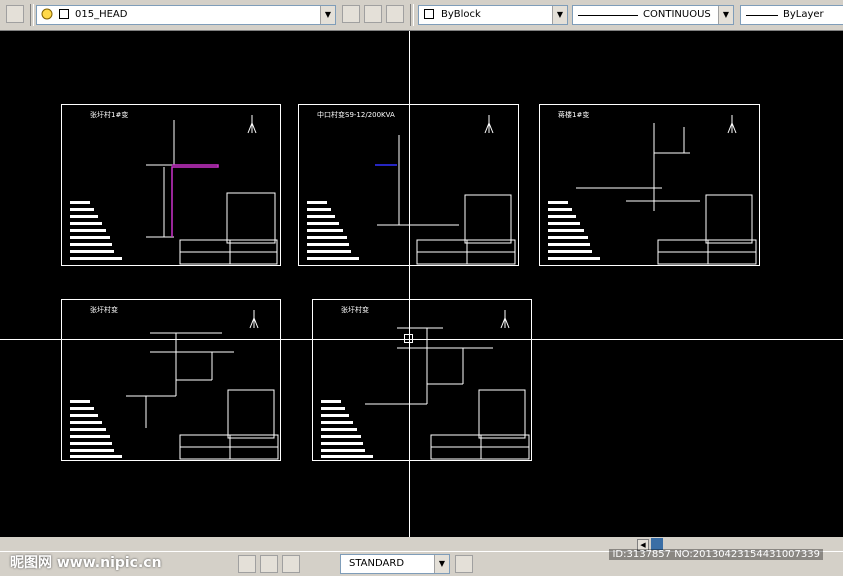  Describe the element at coordinates (186, 15) in the screenshot. I see `layer-dropdown: 015_HEAD ▼` at that location.